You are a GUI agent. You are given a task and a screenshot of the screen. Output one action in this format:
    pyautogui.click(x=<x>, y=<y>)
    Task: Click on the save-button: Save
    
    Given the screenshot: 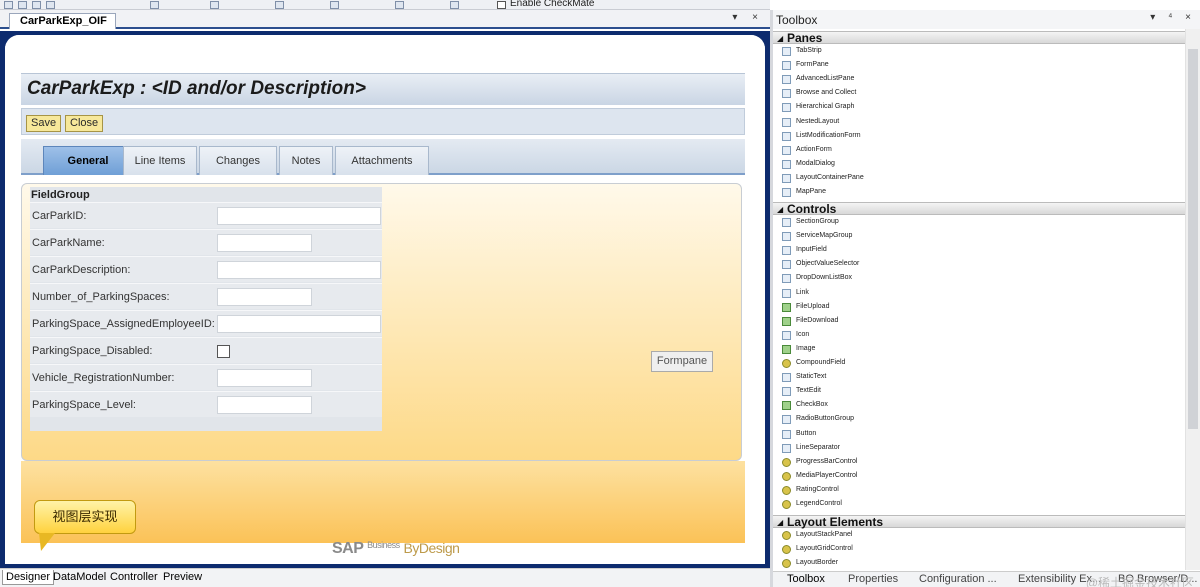 What is the action you would take?
    pyautogui.click(x=44, y=123)
    